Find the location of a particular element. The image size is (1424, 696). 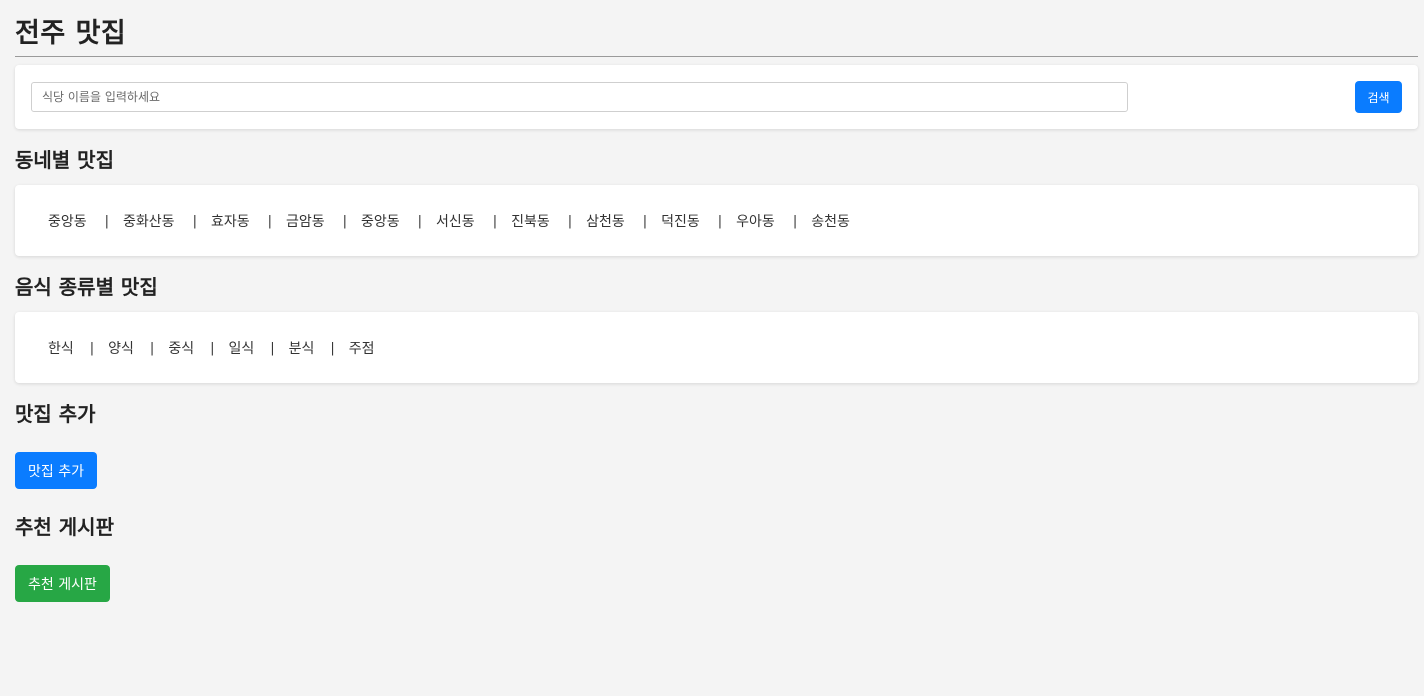

neighborhood-link: 우아동 is located at coordinates (755, 221).